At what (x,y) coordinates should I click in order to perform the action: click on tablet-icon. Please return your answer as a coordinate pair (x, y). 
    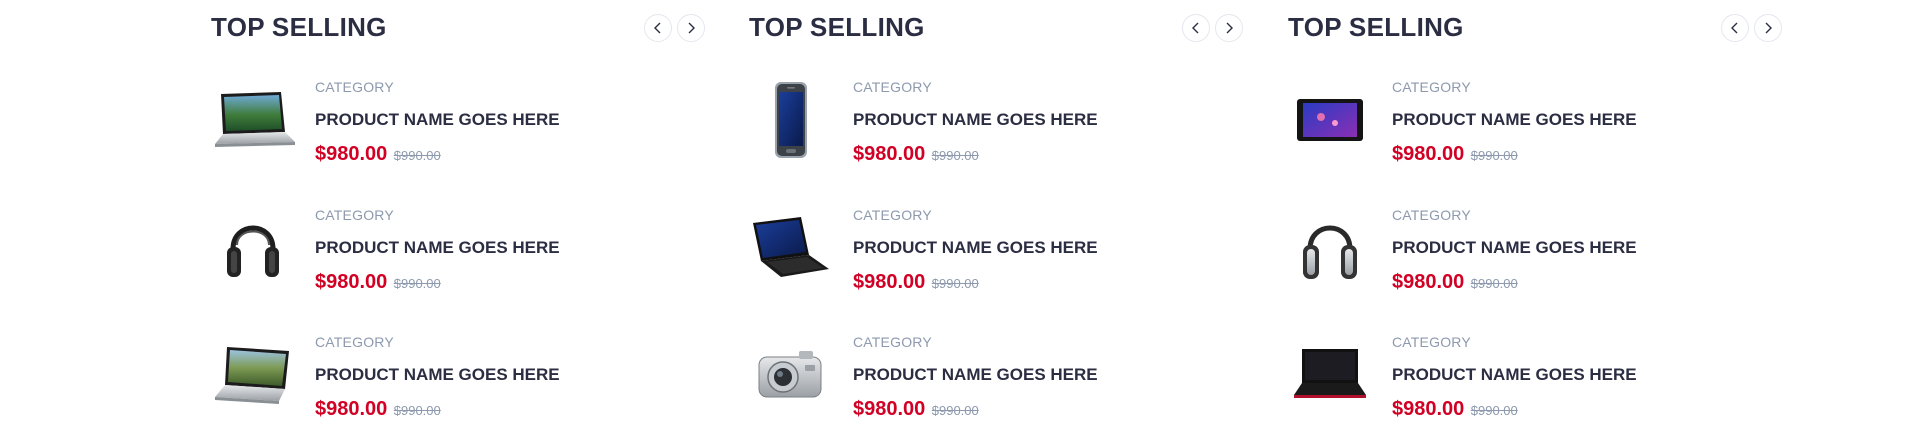
    Looking at the image, I should click on (1330, 120).